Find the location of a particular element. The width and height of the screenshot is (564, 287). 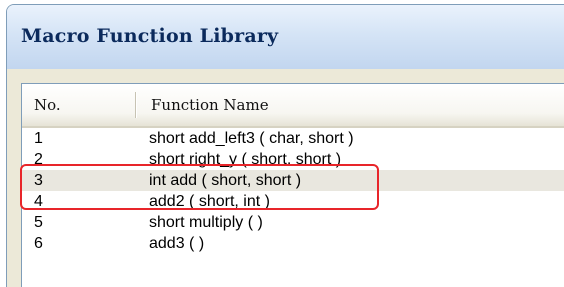

list-item: 6 add3 ( ) is located at coordinates (293, 243).